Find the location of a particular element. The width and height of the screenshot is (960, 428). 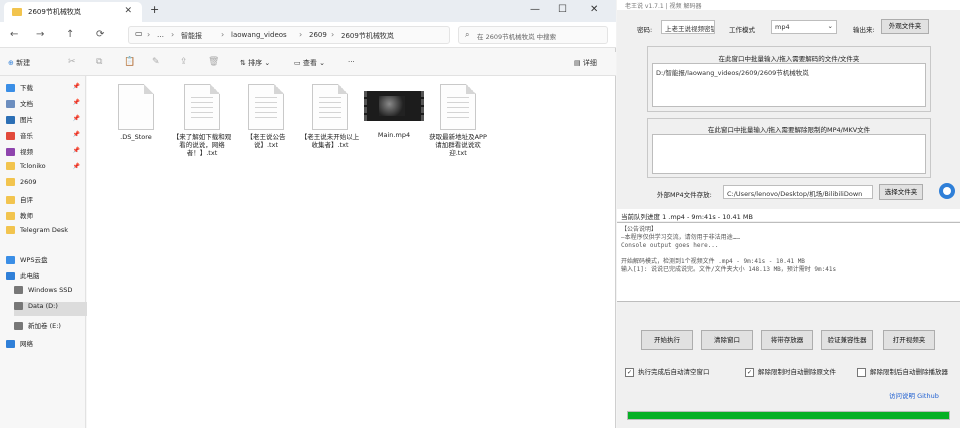

file-item: 【老王说公告说】.txt is located at coordinates (266, 116).